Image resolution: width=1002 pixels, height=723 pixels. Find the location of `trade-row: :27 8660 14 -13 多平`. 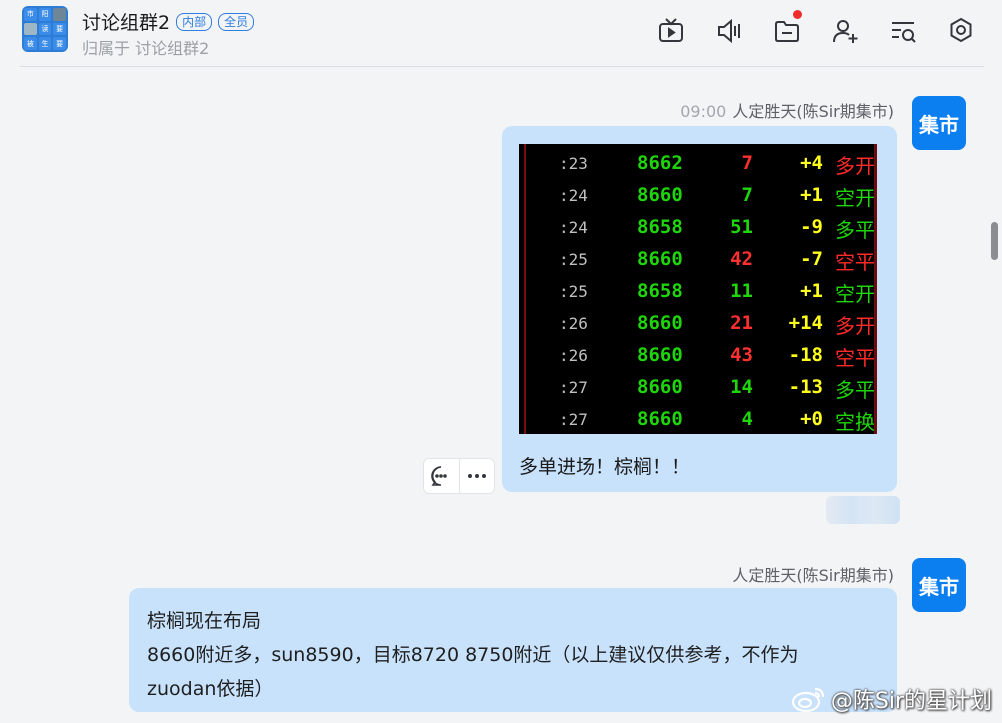

trade-row: :27 8660 14 -13 多平 is located at coordinates (698, 386).